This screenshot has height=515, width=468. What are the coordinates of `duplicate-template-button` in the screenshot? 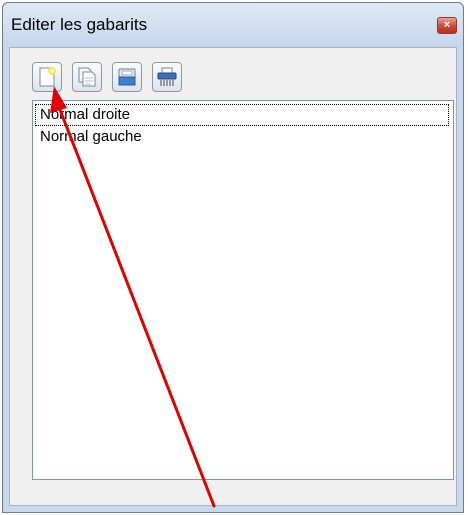 It's located at (87, 77).